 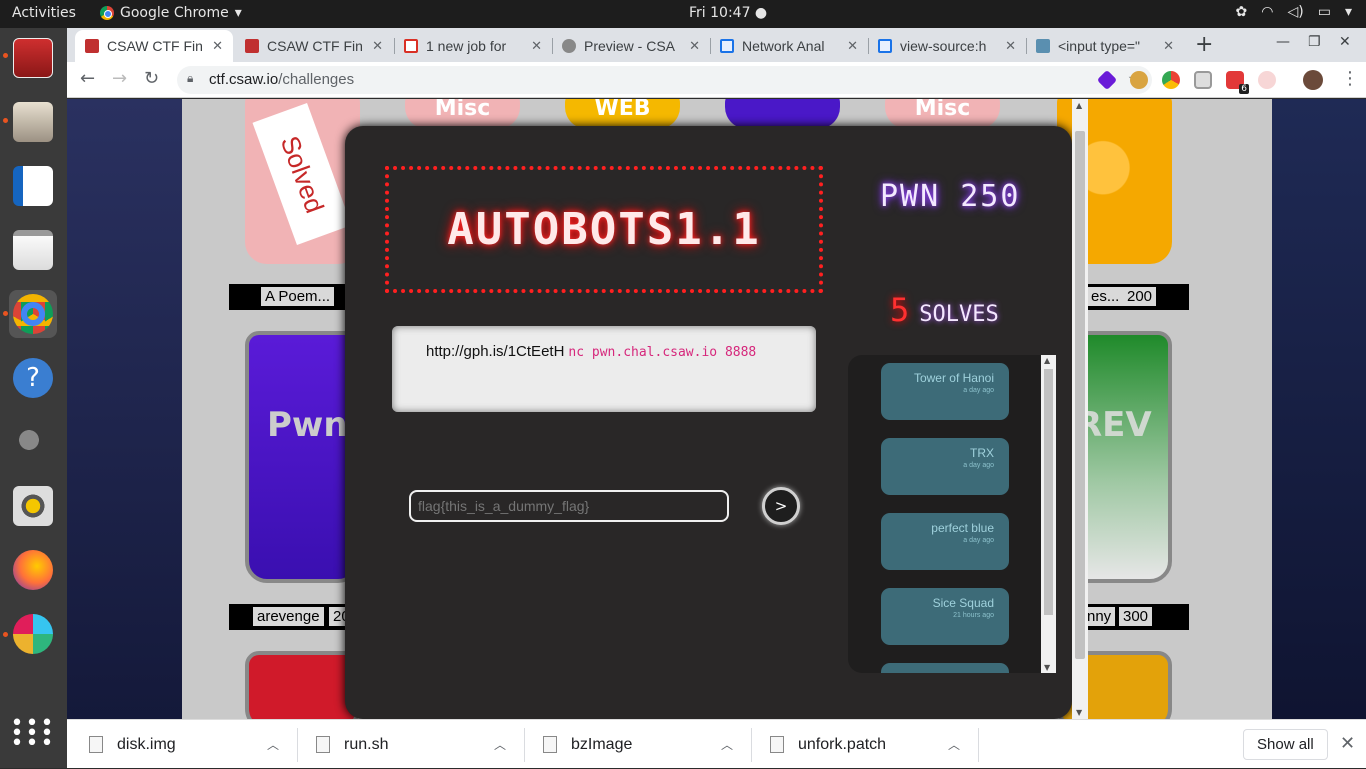 I want to click on download-item: bzImage ︿, so click(x=647, y=744).